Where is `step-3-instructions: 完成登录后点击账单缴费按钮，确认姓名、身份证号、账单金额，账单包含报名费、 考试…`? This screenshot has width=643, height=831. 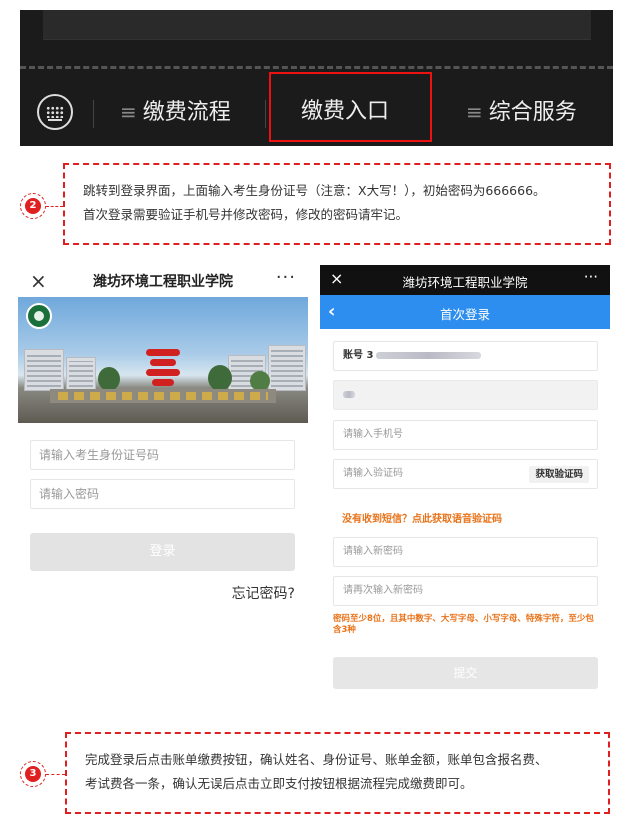 step-3-instructions: 完成登录后点击账单缴费按钮，确认姓名、身份证号、账单金额，账单包含报名费、 考试… is located at coordinates (337, 773).